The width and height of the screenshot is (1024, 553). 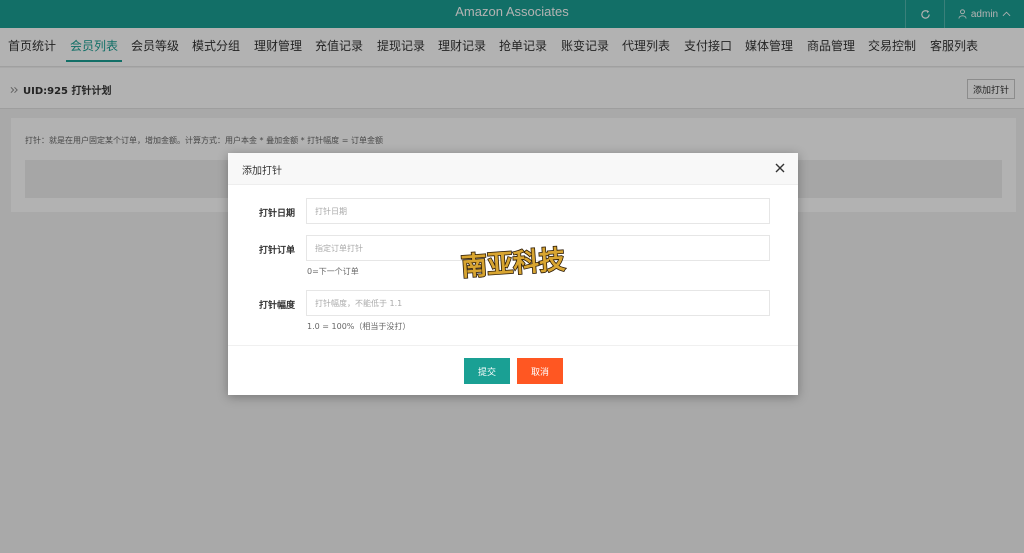 What do you see at coordinates (276, 306) in the screenshot?
I see `field-label-injection-magnitude: 打针幅度` at bounding box center [276, 306].